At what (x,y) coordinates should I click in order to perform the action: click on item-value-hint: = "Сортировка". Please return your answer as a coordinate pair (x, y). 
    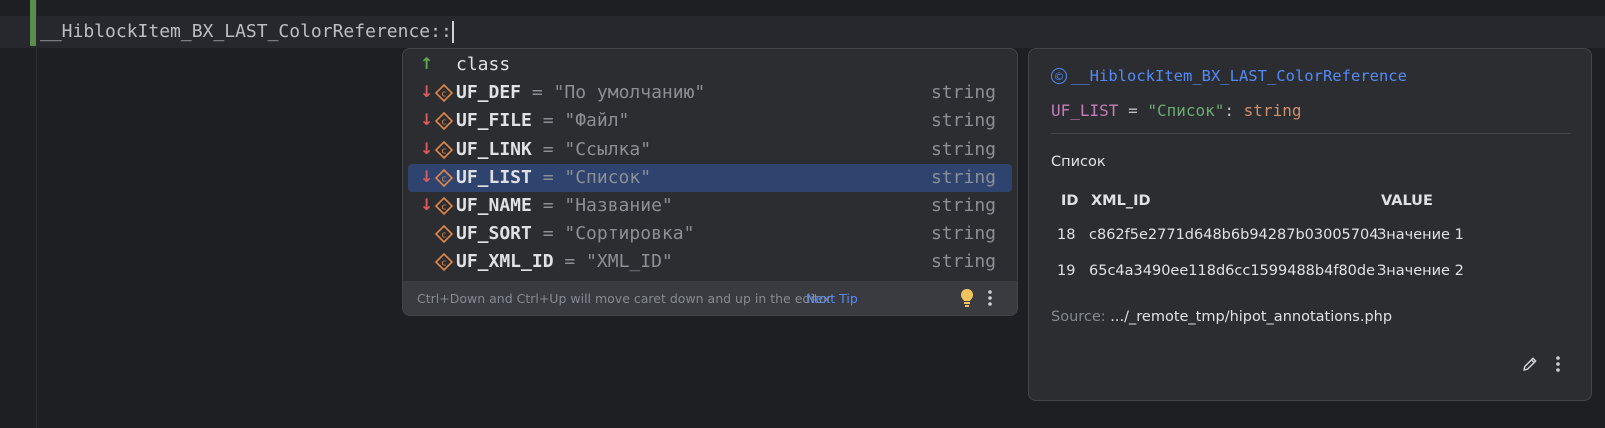
    Looking at the image, I should click on (613, 234).